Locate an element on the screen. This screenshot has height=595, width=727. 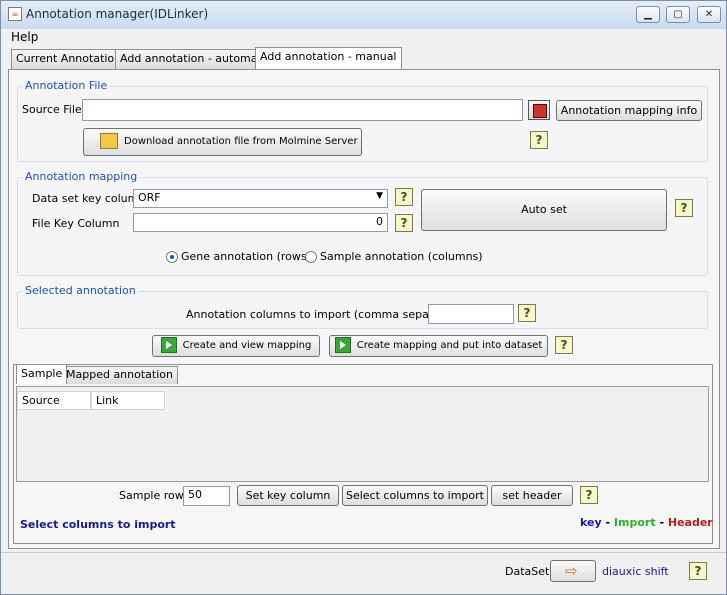
table-header-source: Source is located at coordinates (54, 400).